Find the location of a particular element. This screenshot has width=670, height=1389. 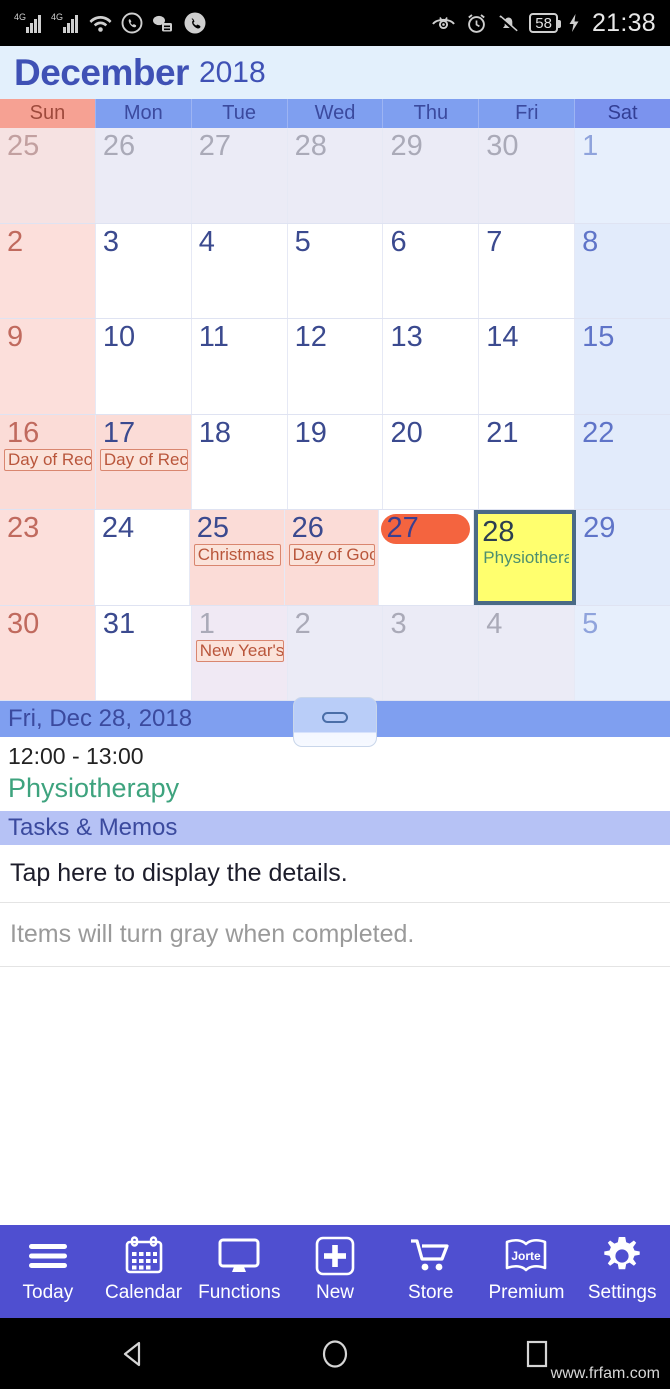

calendar-day-cell: 9 is located at coordinates (48, 366).